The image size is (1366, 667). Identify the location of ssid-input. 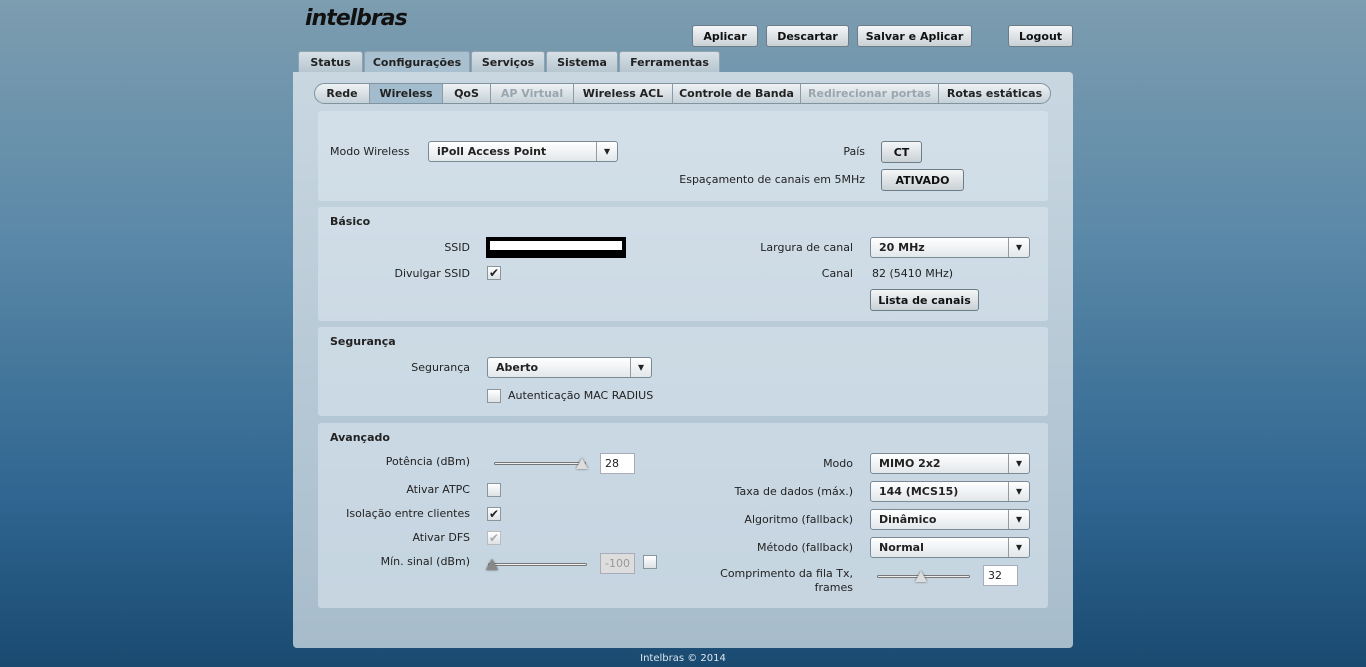
(556, 247).